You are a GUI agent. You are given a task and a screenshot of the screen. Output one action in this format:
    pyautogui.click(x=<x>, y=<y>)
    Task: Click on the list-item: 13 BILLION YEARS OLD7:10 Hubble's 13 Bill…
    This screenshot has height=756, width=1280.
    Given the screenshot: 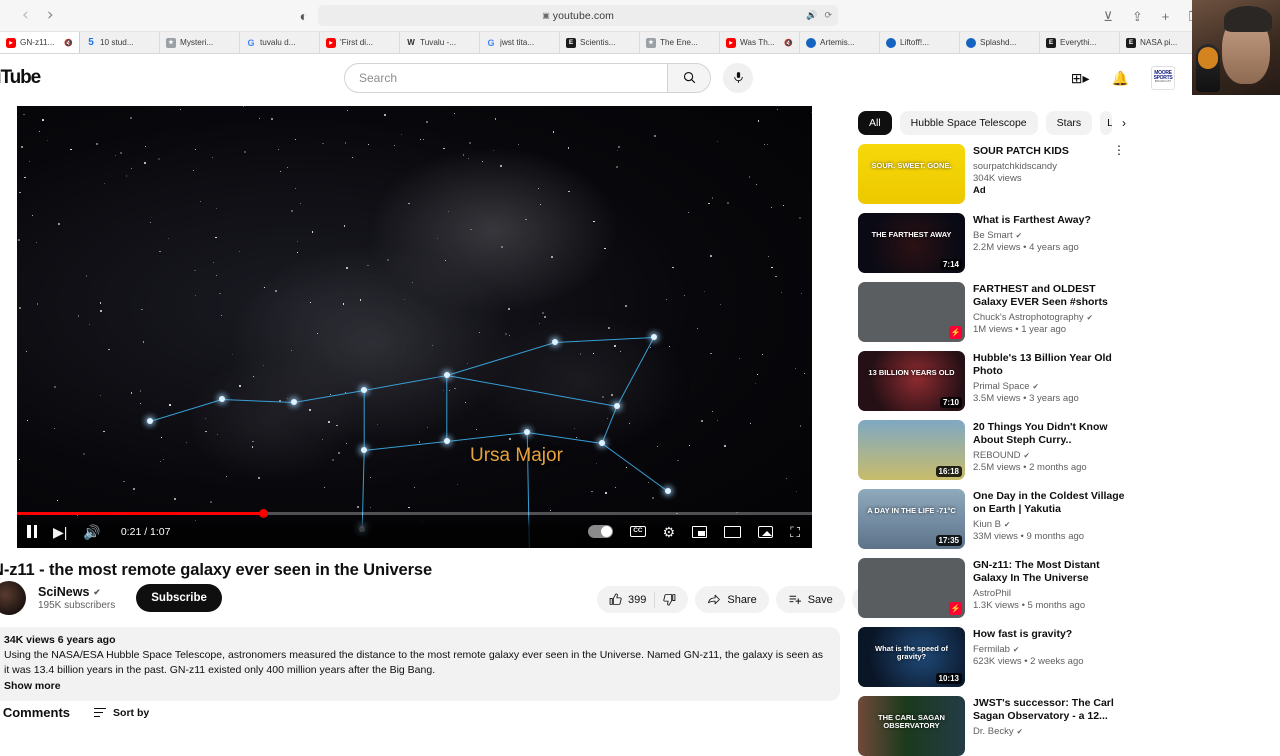 What is the action you would take?
    pyautogui.click(x=992, y=381)
    